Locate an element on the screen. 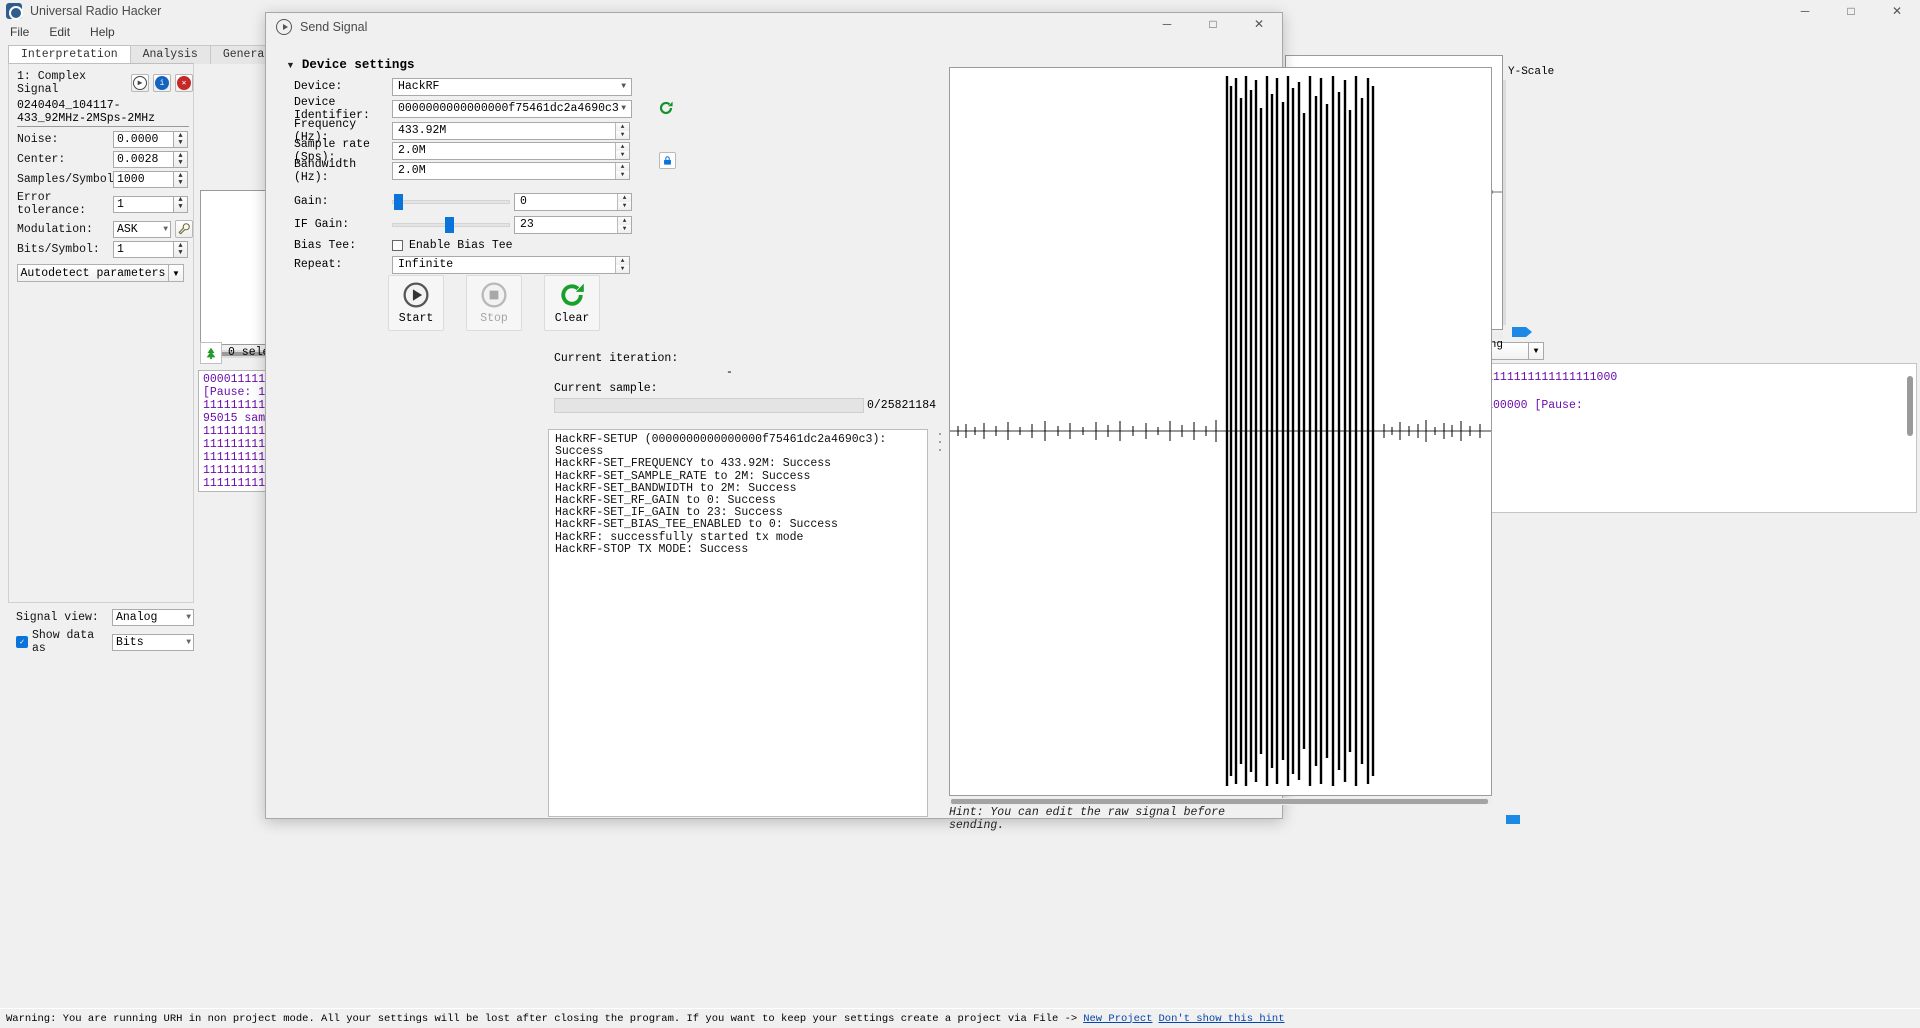 Image resolution: width=1920 pixels, height=1028 pixels. gain-slider-handle is located at coordinates (398, 201).